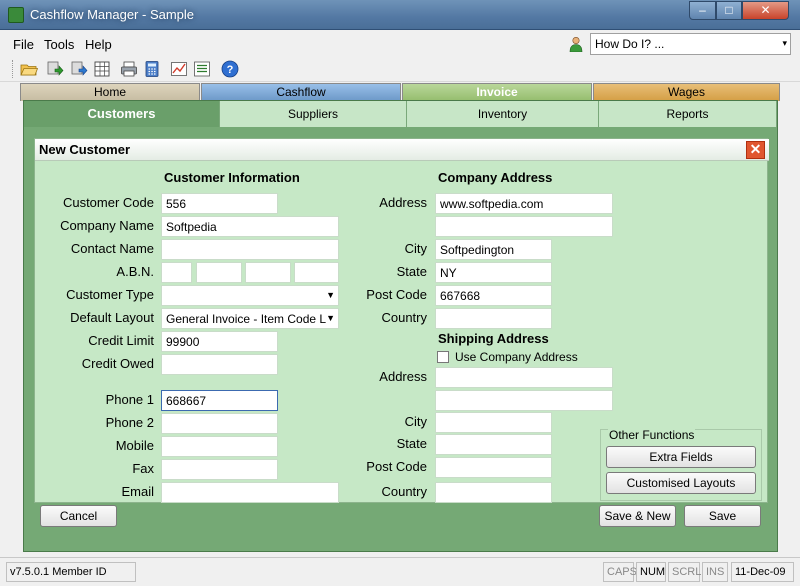 Image resolution: width=800 pixels, height=586 pixels. I want to click on shipping-address-line2, so click(524, 400).